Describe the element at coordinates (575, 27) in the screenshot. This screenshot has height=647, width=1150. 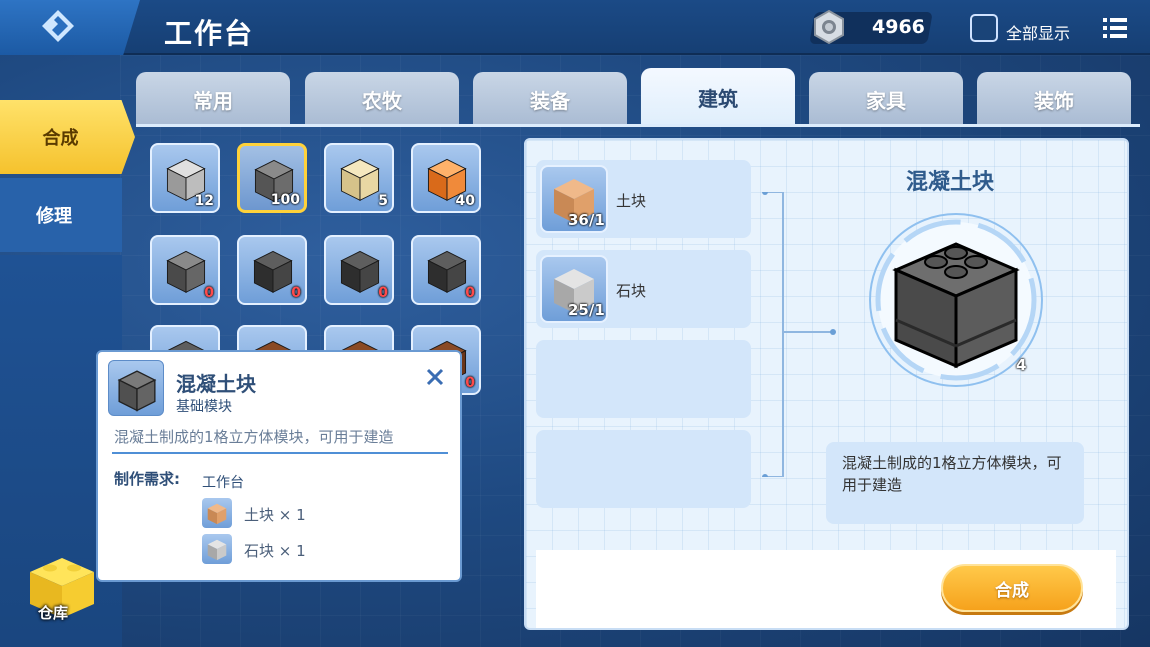
I see `top-bar: 工作台 4966 全部显示` at that location.